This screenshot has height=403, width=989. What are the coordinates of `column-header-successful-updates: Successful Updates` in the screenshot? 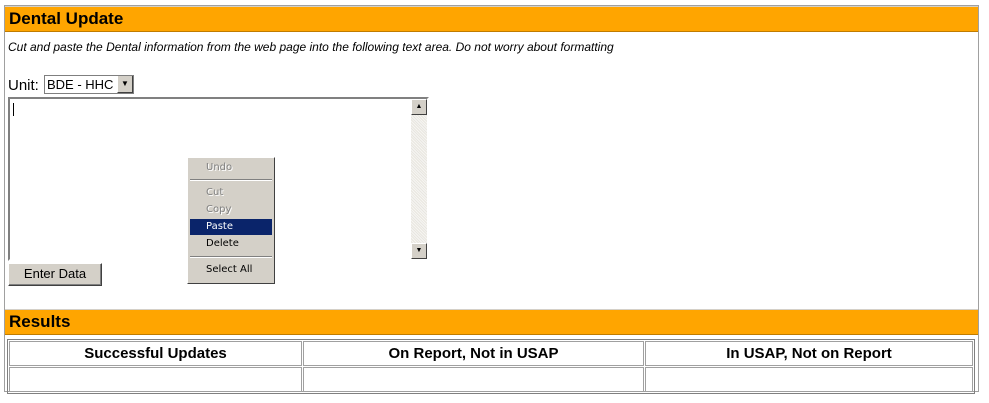 It's located at (155, 353).